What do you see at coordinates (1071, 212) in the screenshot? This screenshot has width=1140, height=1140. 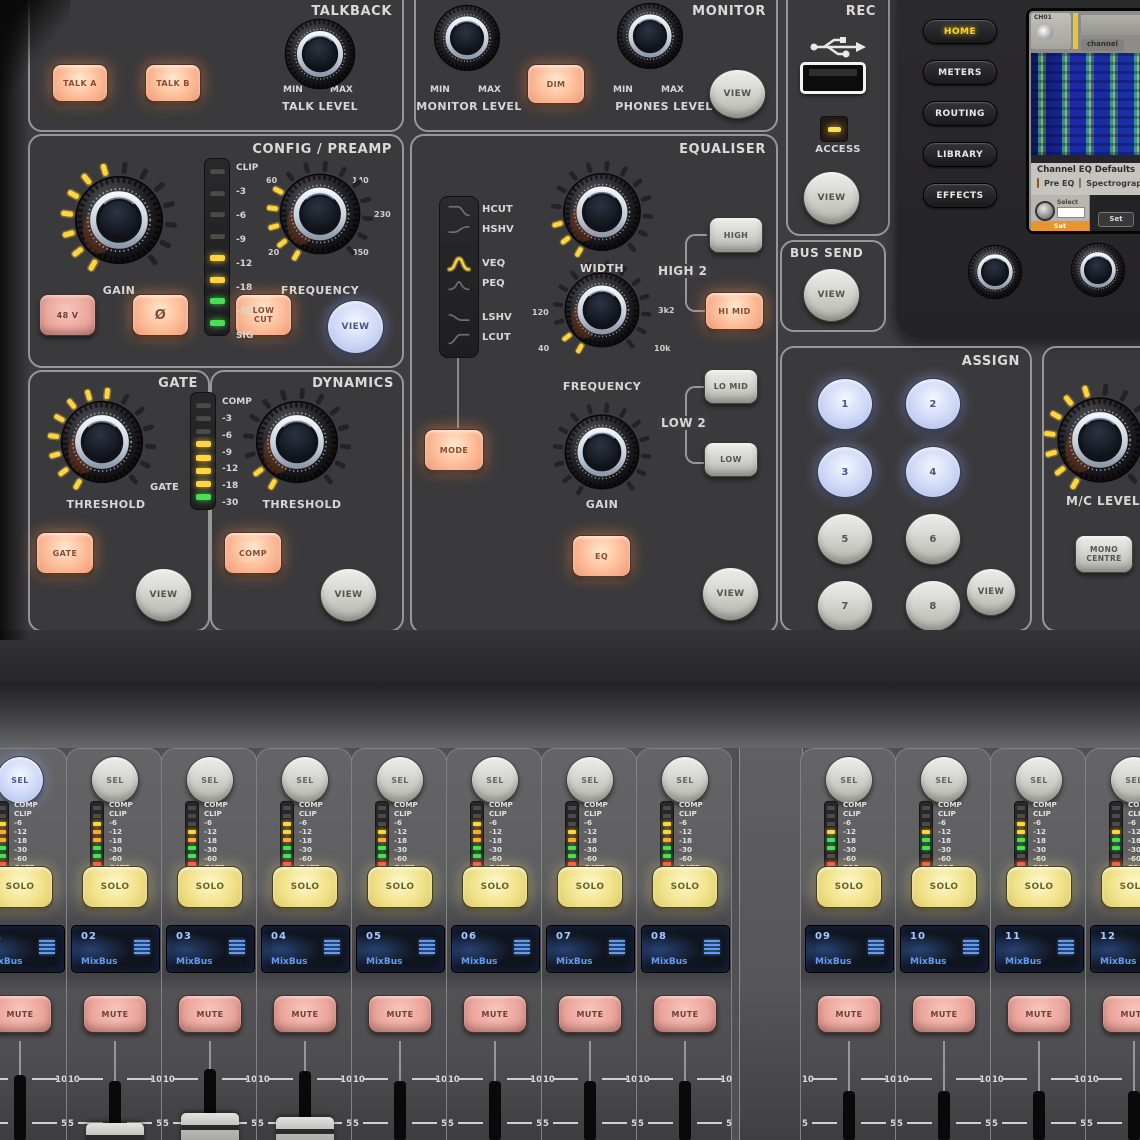 I see `select-field` at bounding box center [1071, 212].